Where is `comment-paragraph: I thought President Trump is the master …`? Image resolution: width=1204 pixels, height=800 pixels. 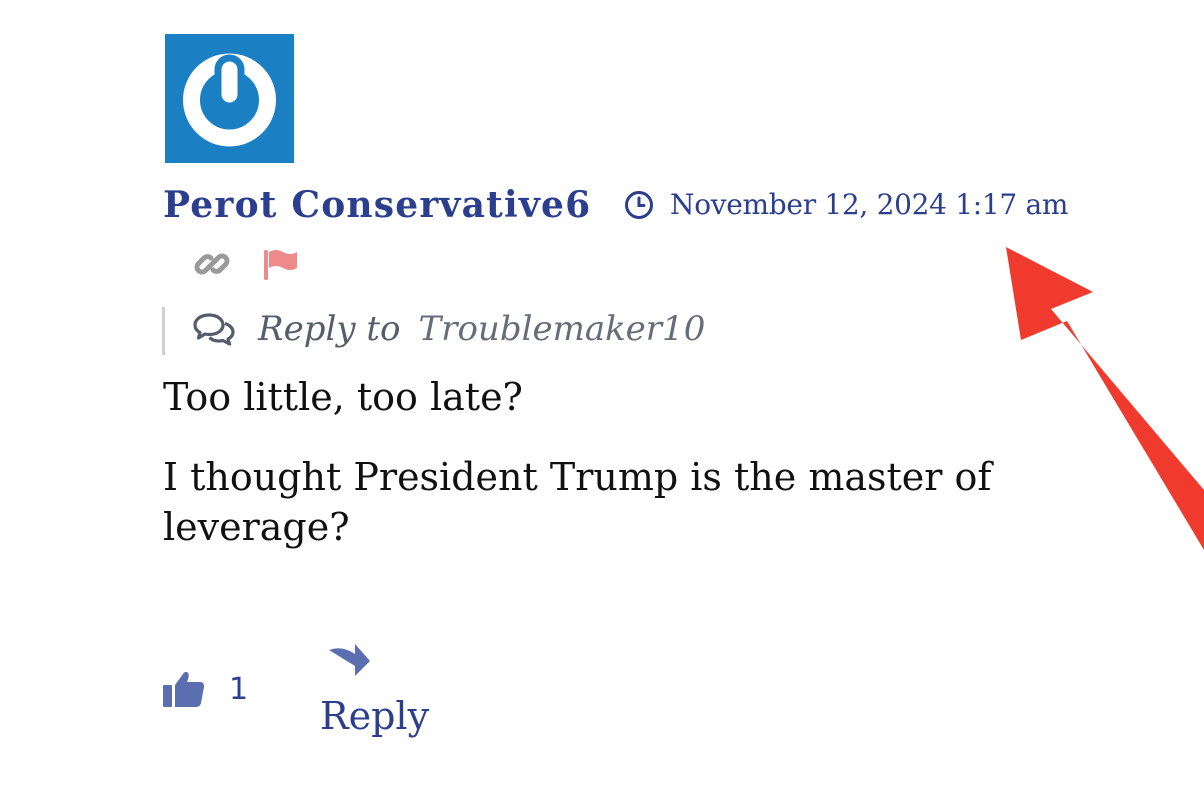
comment-paragraph: I thought President Trump is the master … is located at coordinates (577, 502).